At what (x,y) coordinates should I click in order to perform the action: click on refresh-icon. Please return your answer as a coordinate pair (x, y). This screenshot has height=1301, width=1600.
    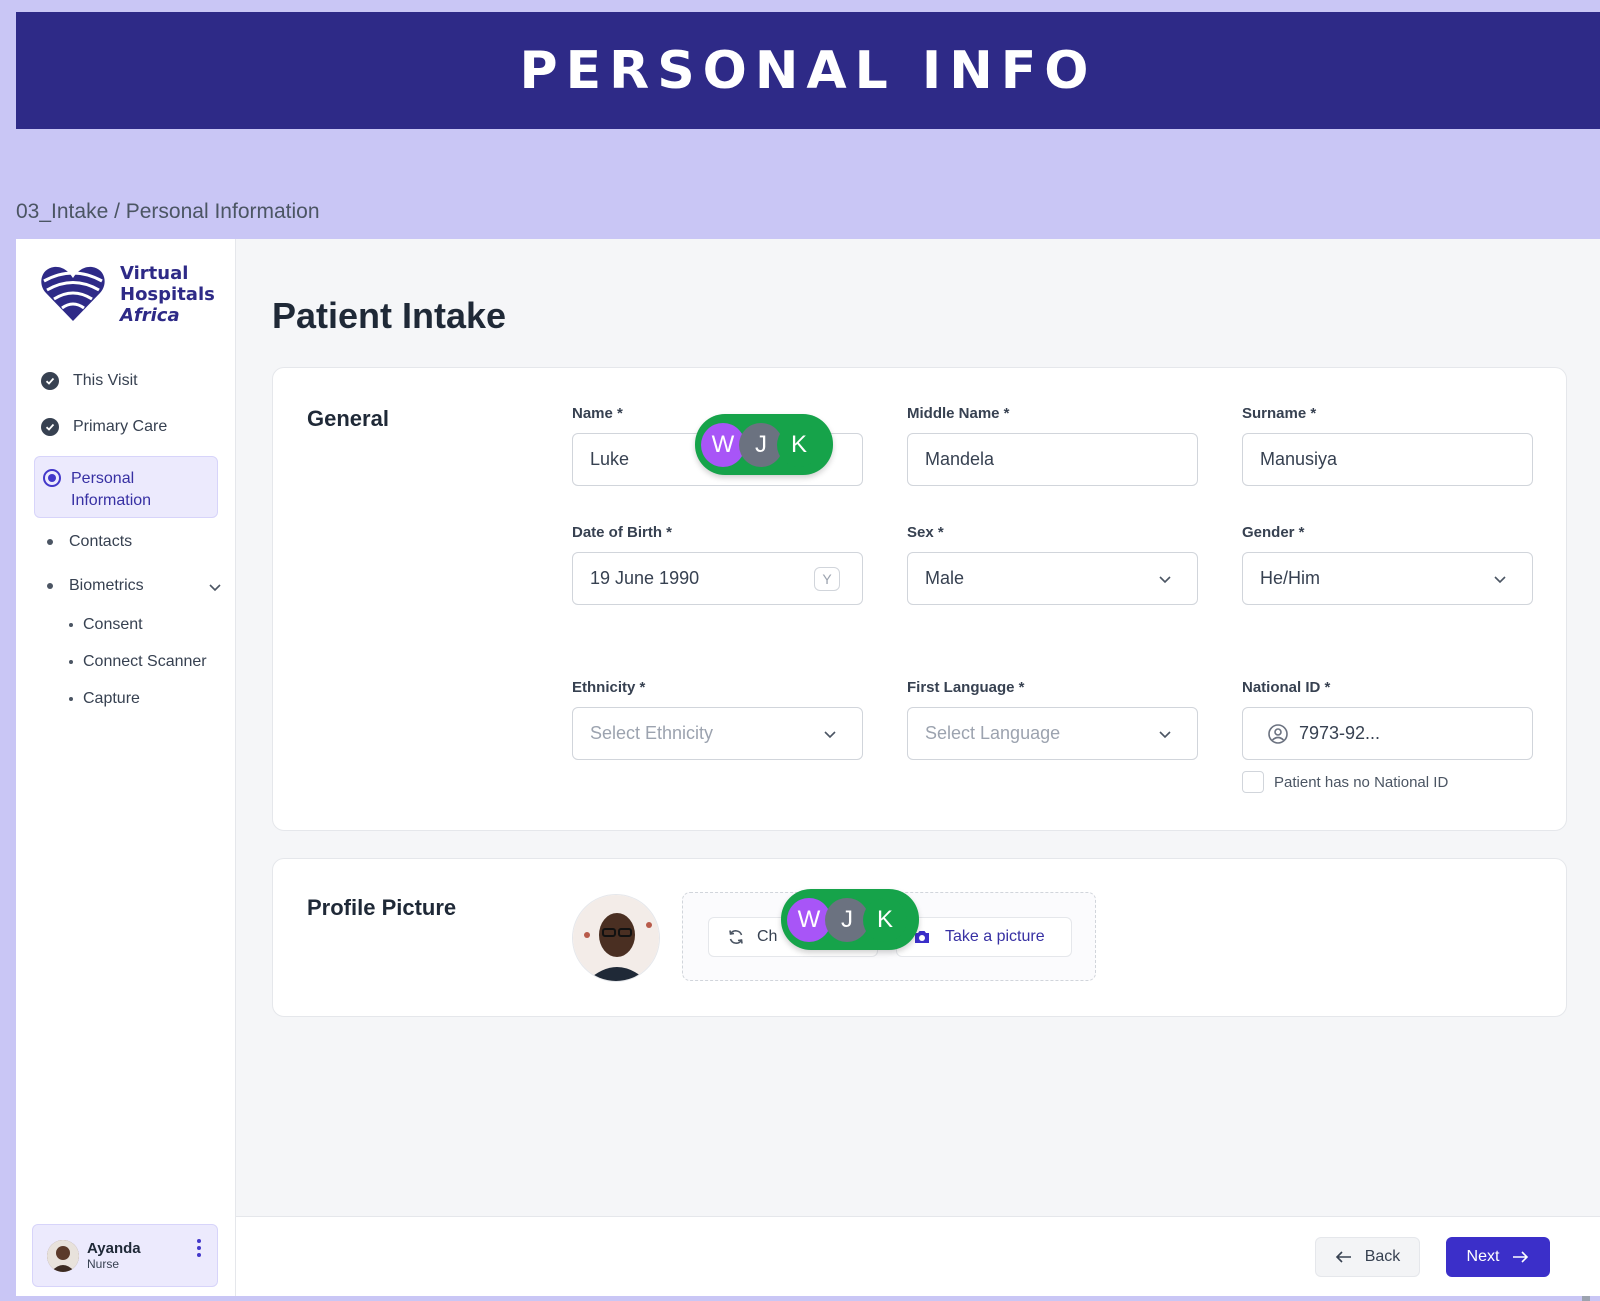
    Looking at the image, I should click on (736, 937).